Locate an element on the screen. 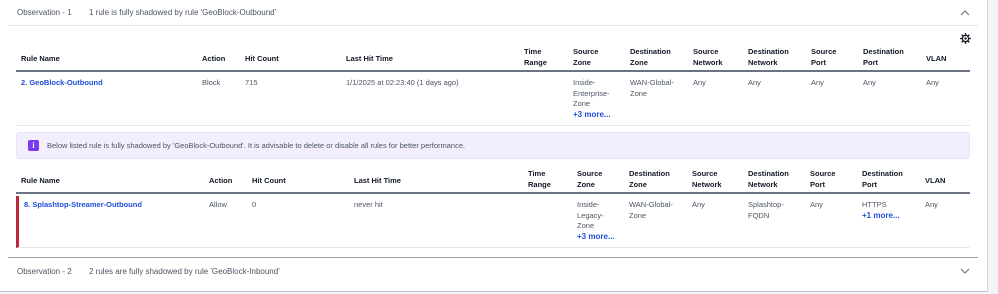 Image resolution: width=998 pixels, height=294 pixels. chevron-down-icon is located at coordinates (965, 271).